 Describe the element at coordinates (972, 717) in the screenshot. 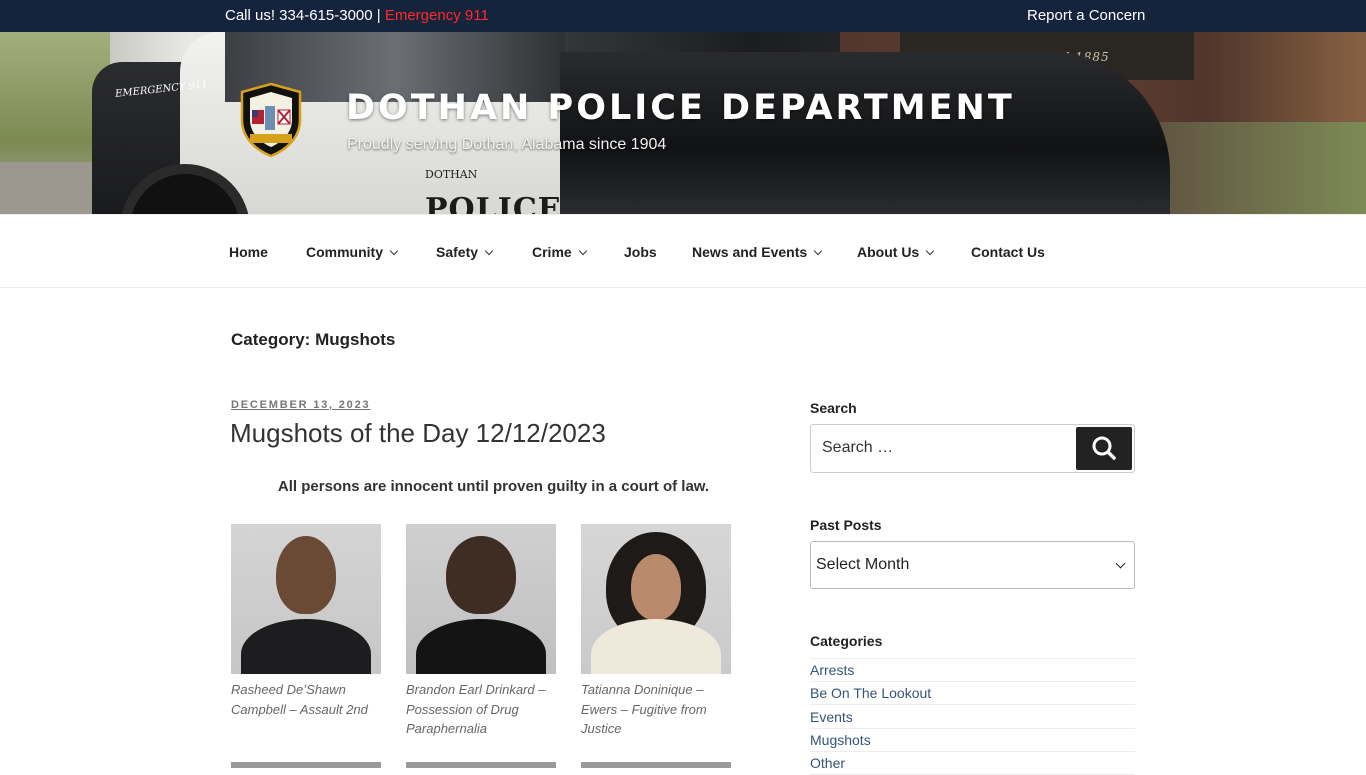

I see `category-events: Events` at that location.